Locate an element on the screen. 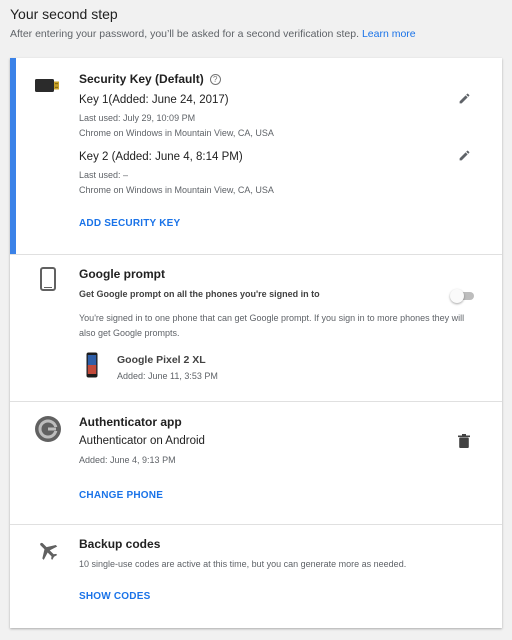  airplane-icon is located at coordinates (49, 551).